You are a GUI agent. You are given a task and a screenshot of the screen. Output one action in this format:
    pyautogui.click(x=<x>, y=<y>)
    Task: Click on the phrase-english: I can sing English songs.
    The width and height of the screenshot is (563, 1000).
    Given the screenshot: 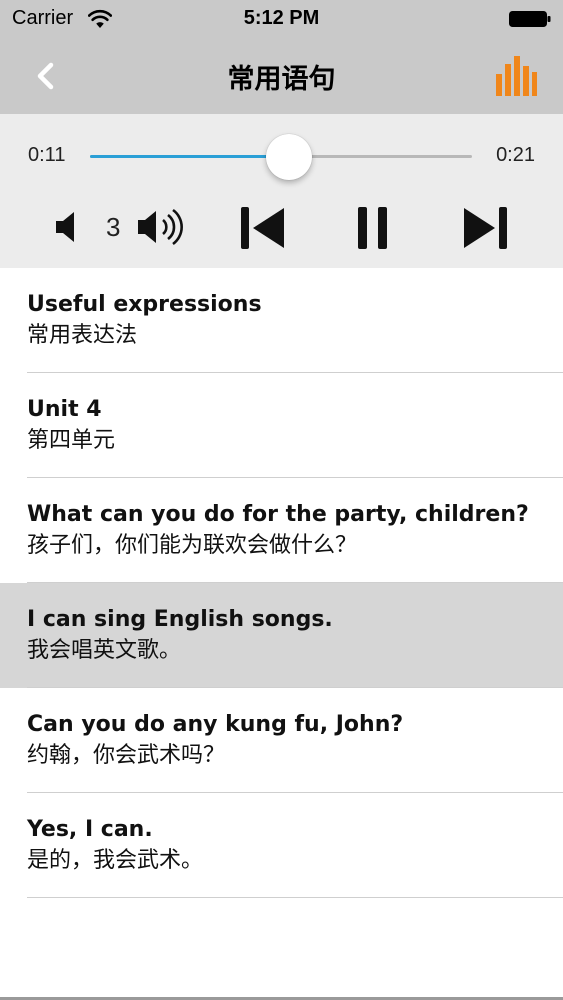 What is the action you would take?
    pyautogui.click(x=180, y=619)
    